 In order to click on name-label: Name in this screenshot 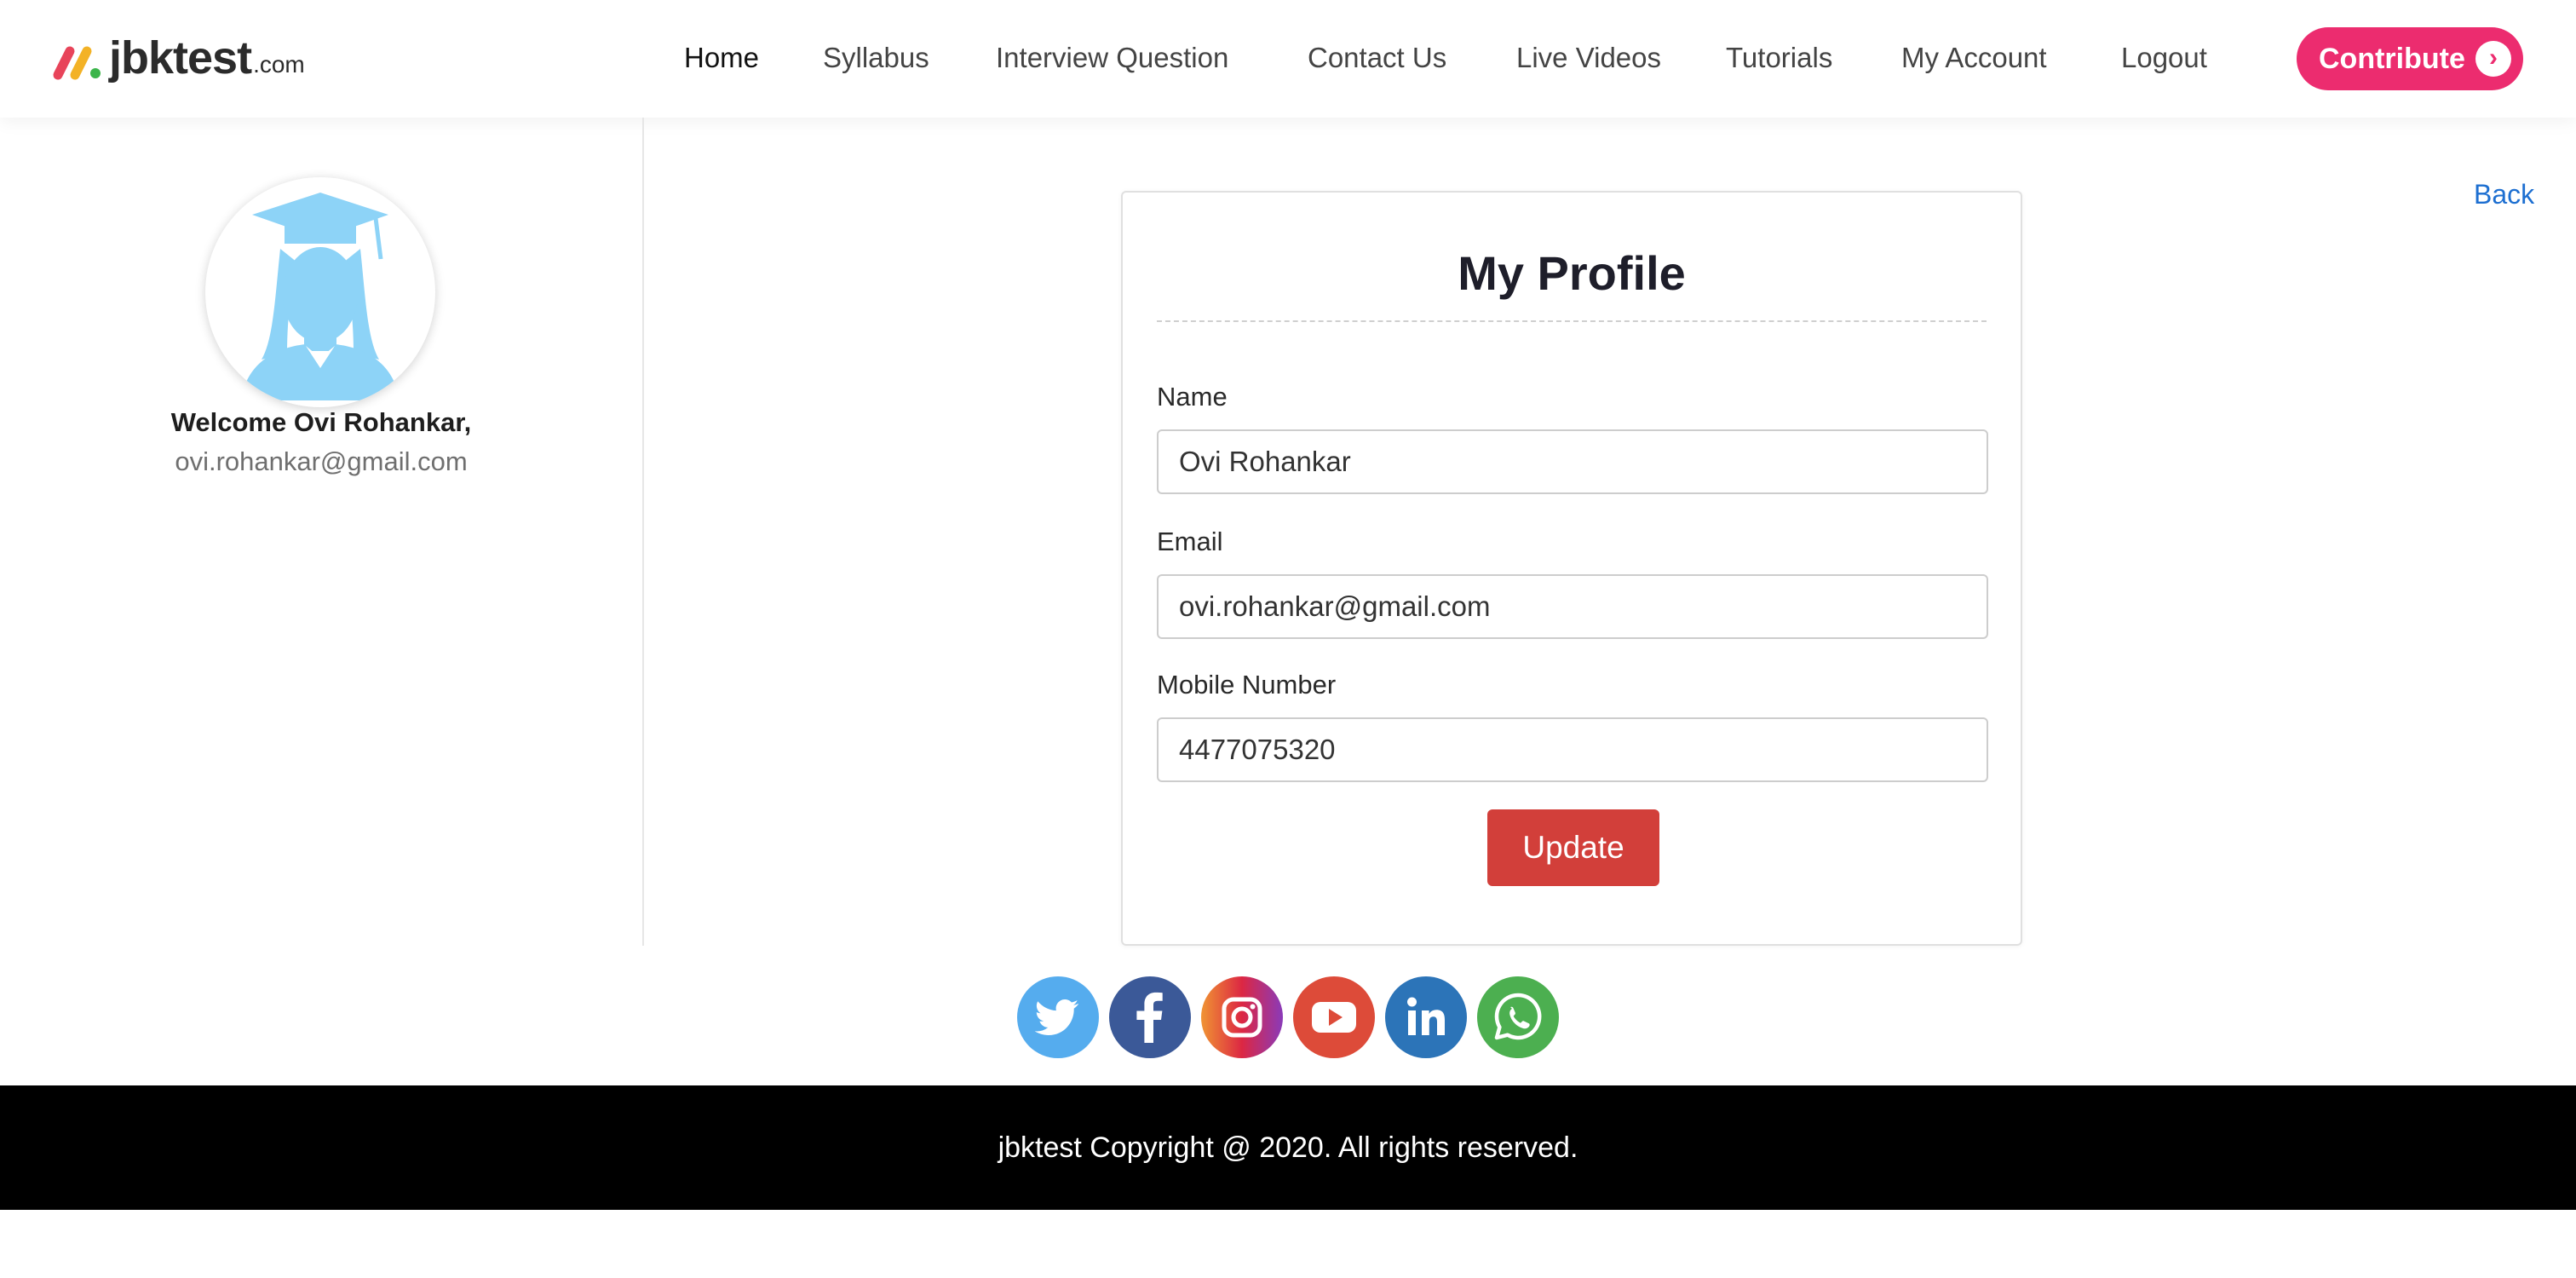, I will do `click(1193, 397)`.